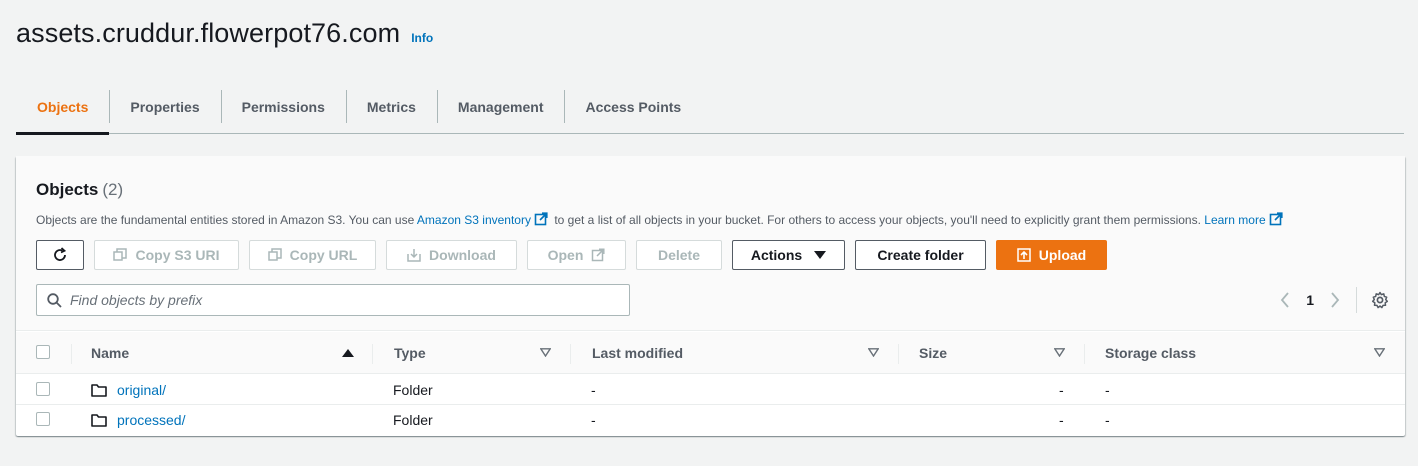 The height and width of the screenshot is (466, 1418). I want to click on pagination: 1, so click(1334, 300).